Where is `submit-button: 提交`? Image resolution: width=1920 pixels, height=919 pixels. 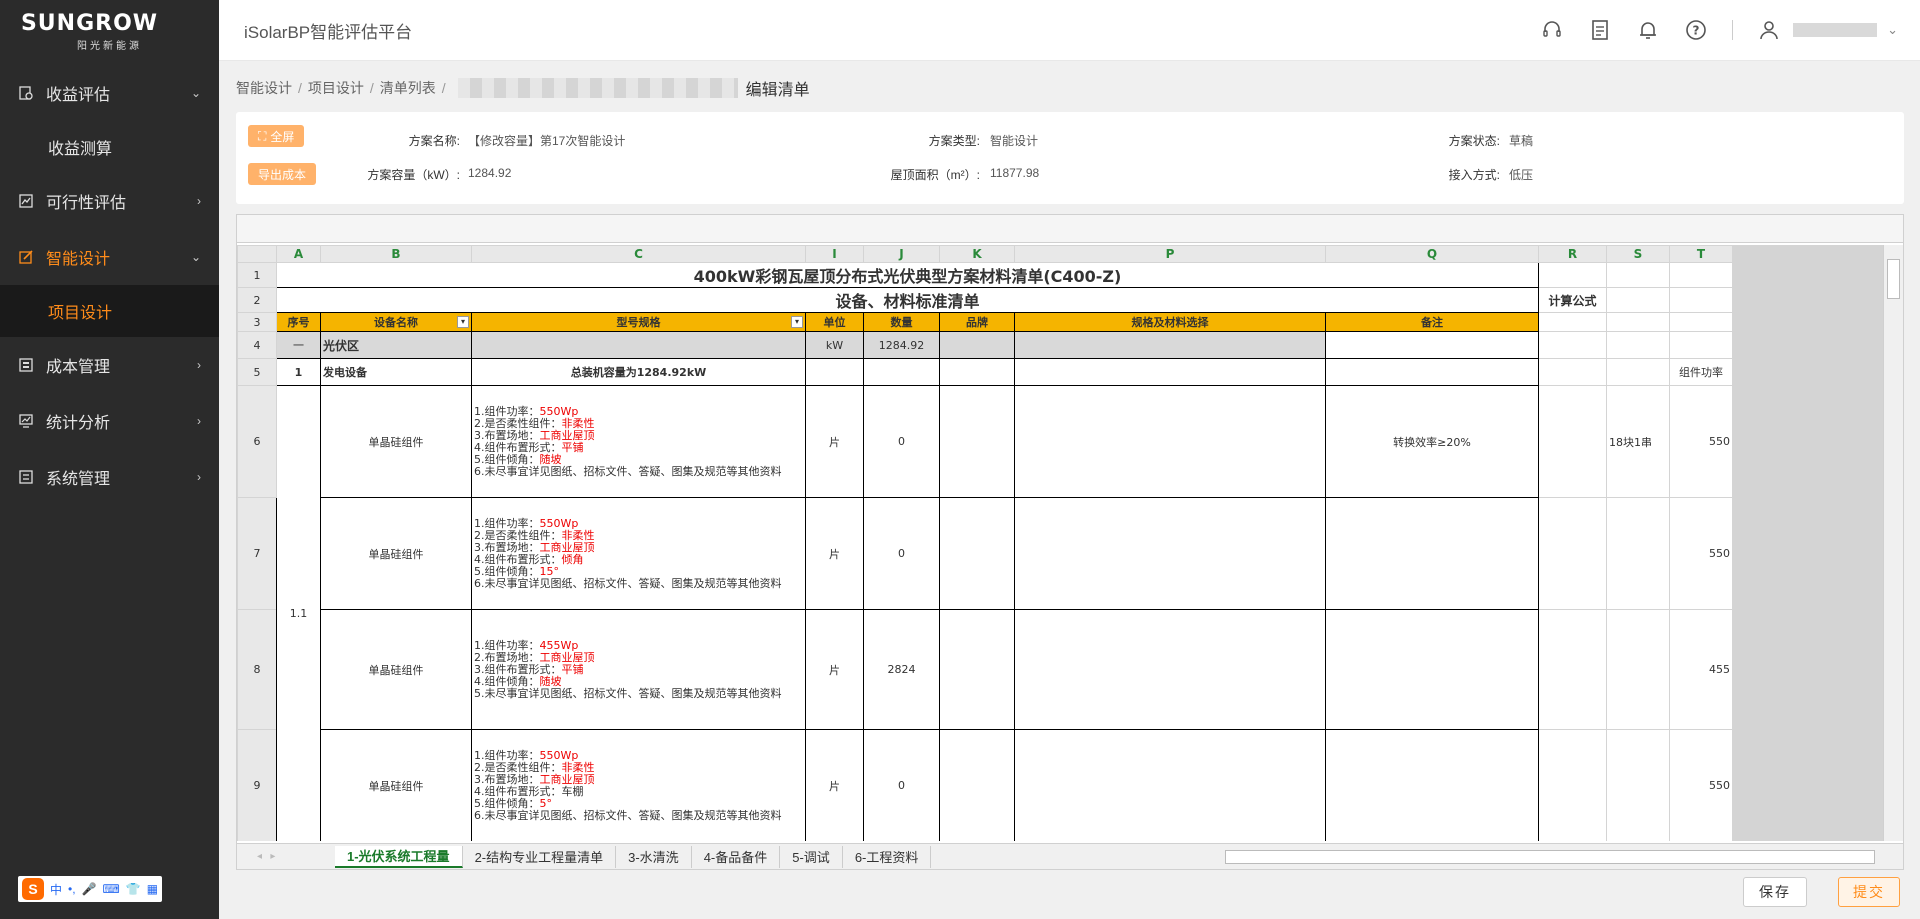 submit-button: 提交 is located at coordinates (1869, 892).